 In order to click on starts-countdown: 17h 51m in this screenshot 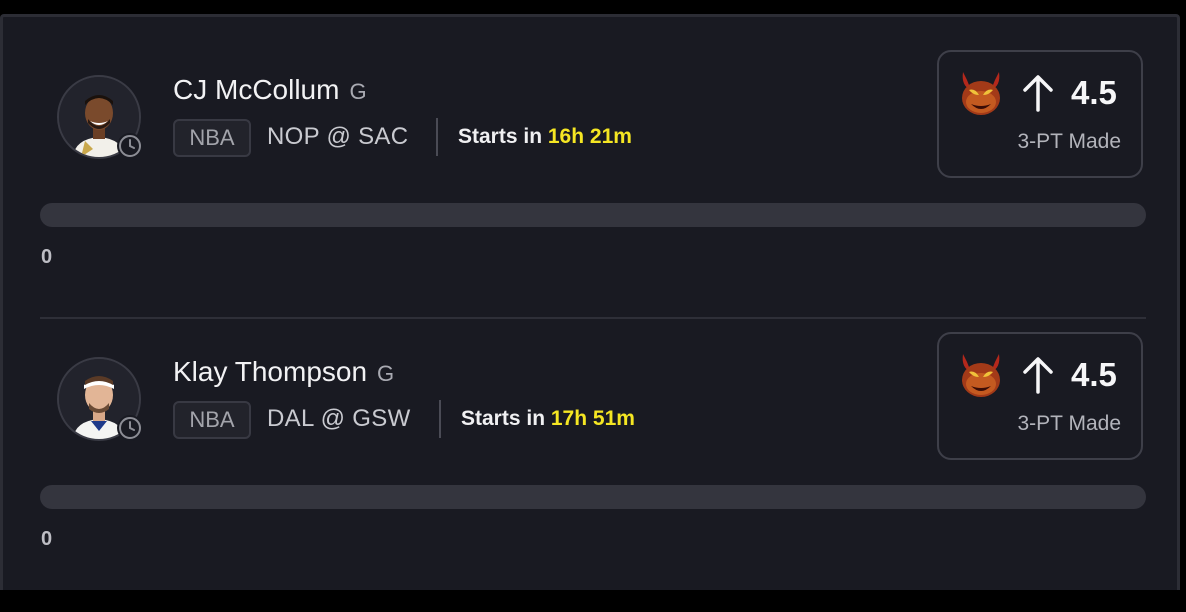, I will do `click(592, 418)`.